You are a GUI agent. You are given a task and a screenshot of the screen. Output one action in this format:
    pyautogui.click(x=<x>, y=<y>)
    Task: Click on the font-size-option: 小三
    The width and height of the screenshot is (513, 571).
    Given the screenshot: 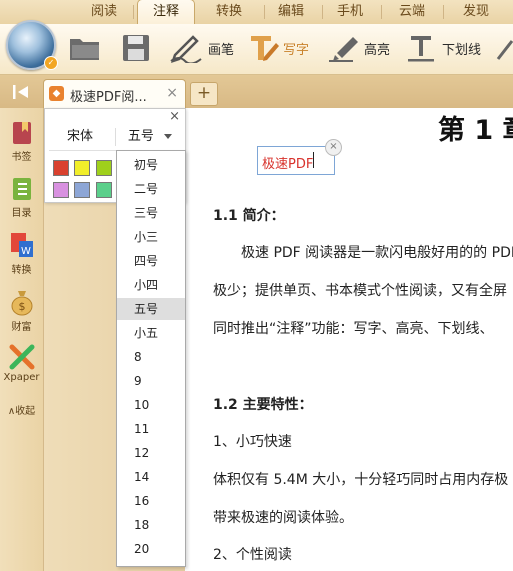 What is the action you would take?
    pyautogui.click(x=151, y=237)
    